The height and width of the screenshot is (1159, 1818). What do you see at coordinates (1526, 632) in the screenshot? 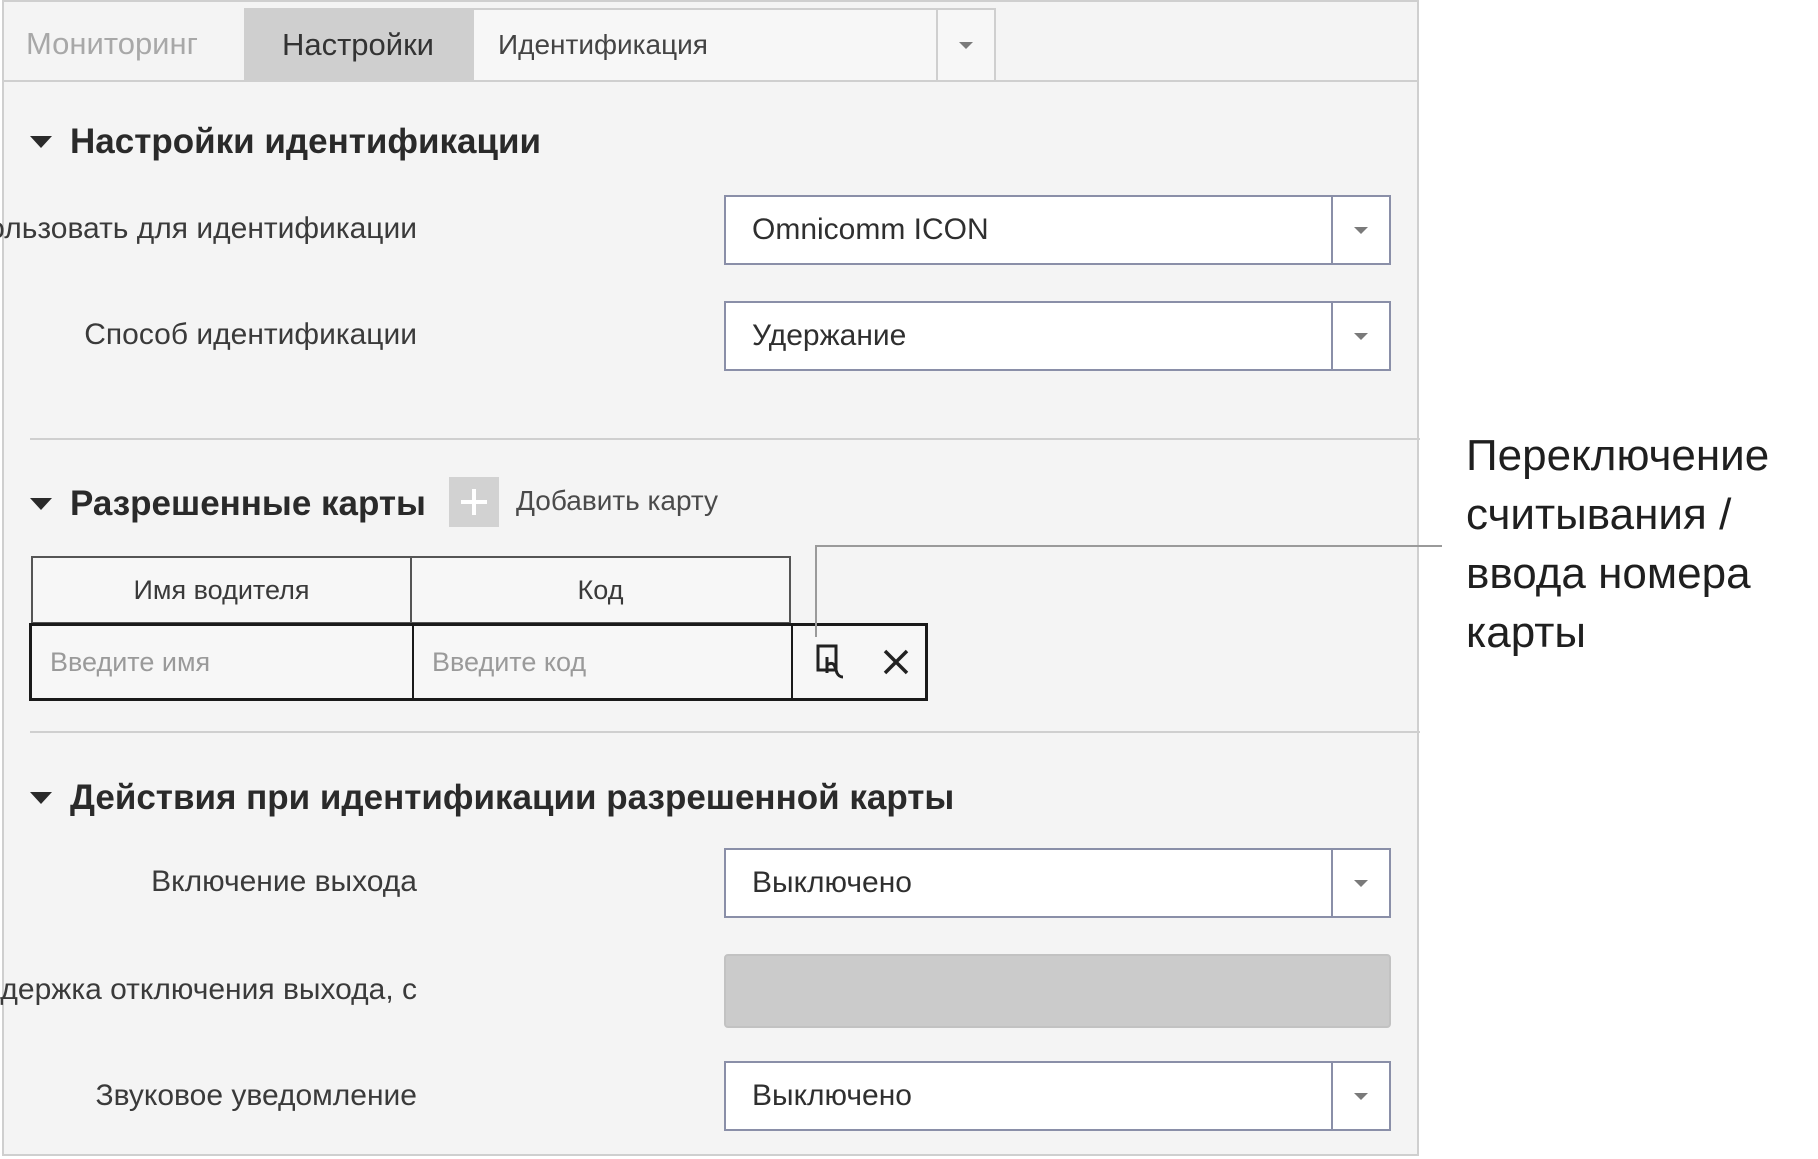
I see `annotation-line: карты` at bounding box center [1526, 632].